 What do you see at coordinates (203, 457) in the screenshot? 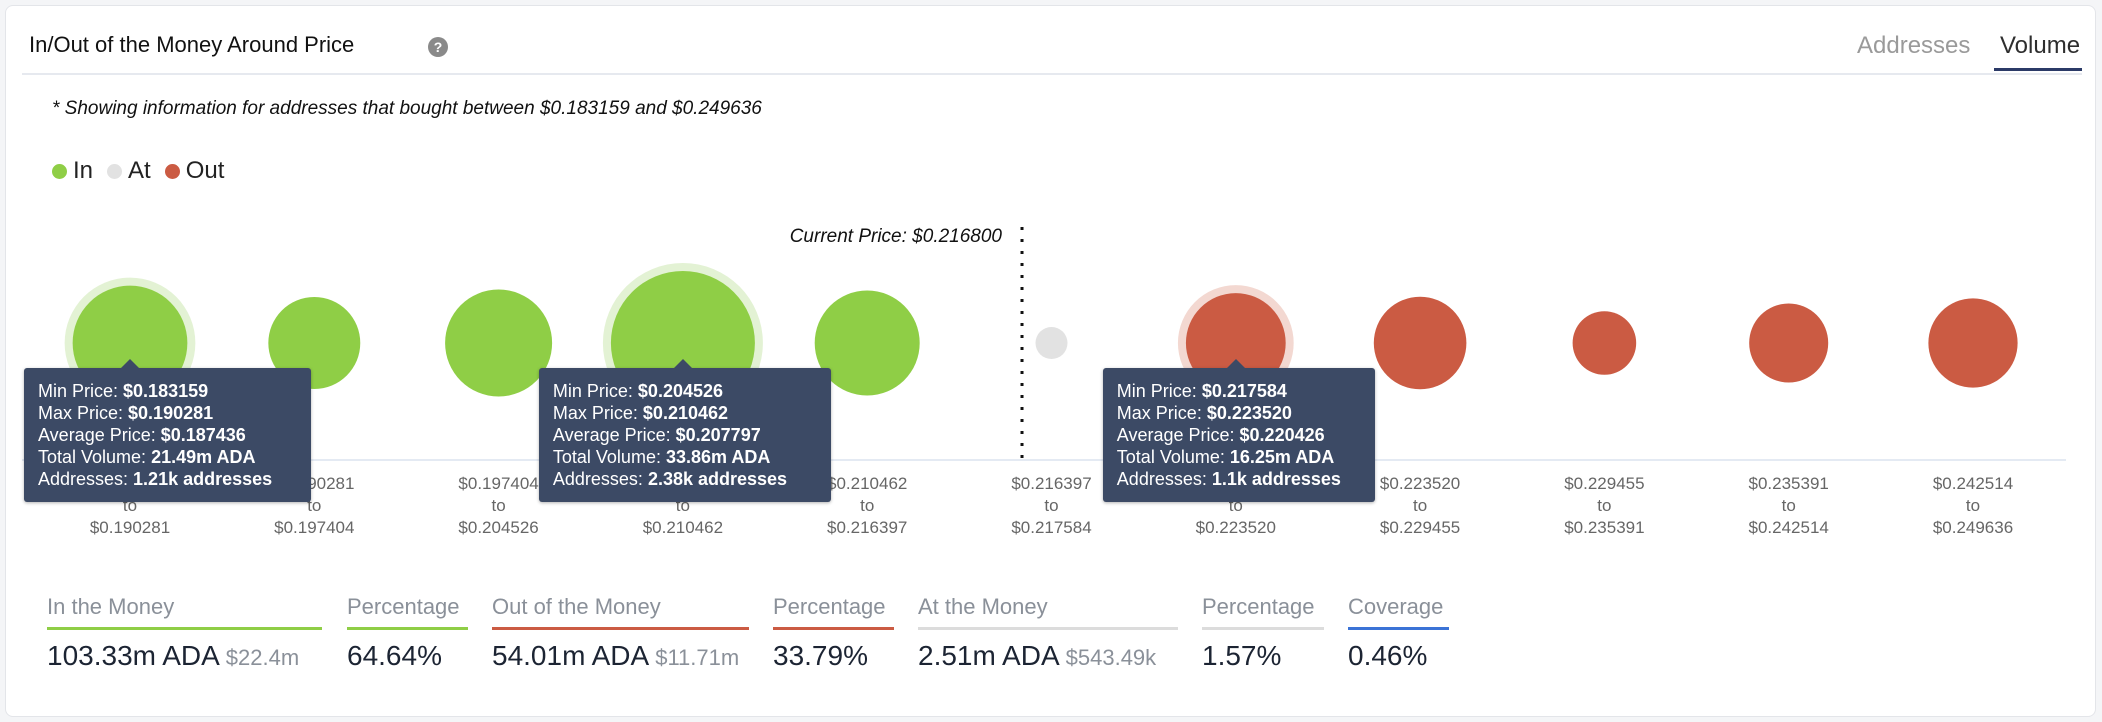
I see `tooltip-row-value: 21.49m ADA` at bounding box center [203, 457].